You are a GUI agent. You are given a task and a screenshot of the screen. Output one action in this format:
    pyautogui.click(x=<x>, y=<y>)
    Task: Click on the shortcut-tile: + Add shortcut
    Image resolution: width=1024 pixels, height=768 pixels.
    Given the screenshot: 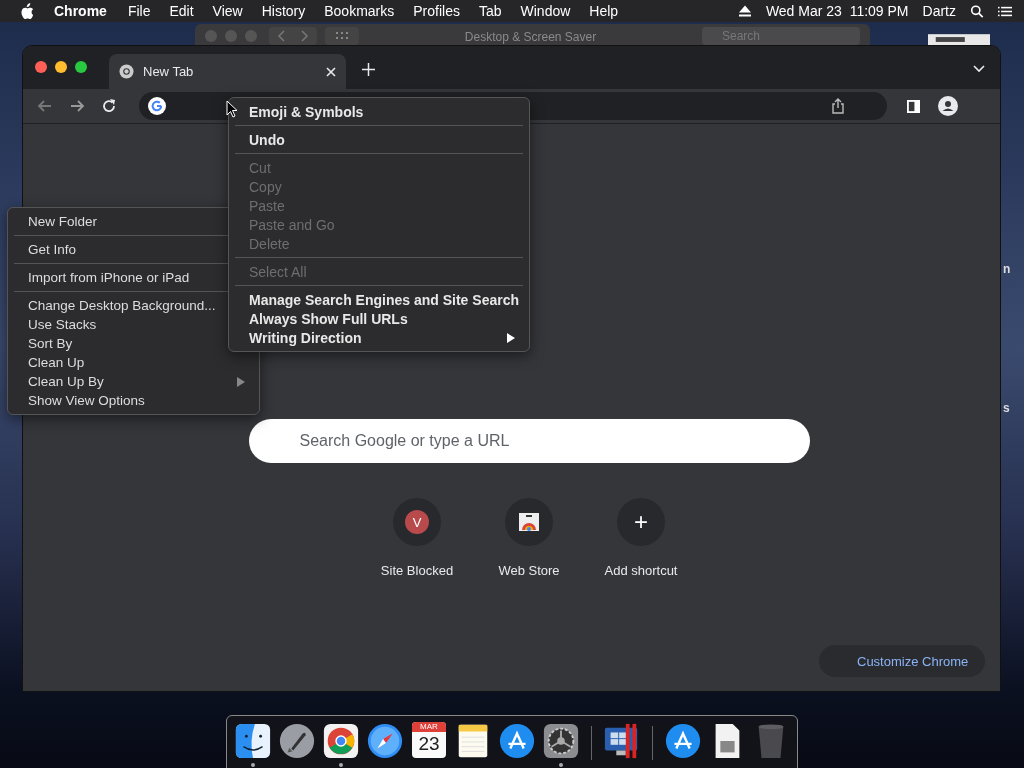 What is the action you would take?
    pyautogui.click(x=641, y=538)
    